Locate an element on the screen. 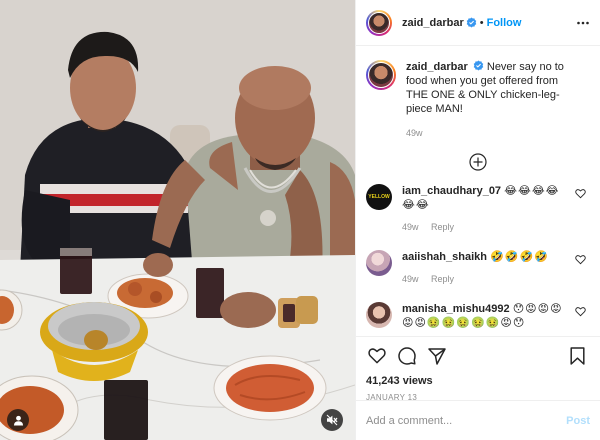 Image resolution: width=600 pixels, height=440 pixels. comment-icon is located at coordinates (407, 355).